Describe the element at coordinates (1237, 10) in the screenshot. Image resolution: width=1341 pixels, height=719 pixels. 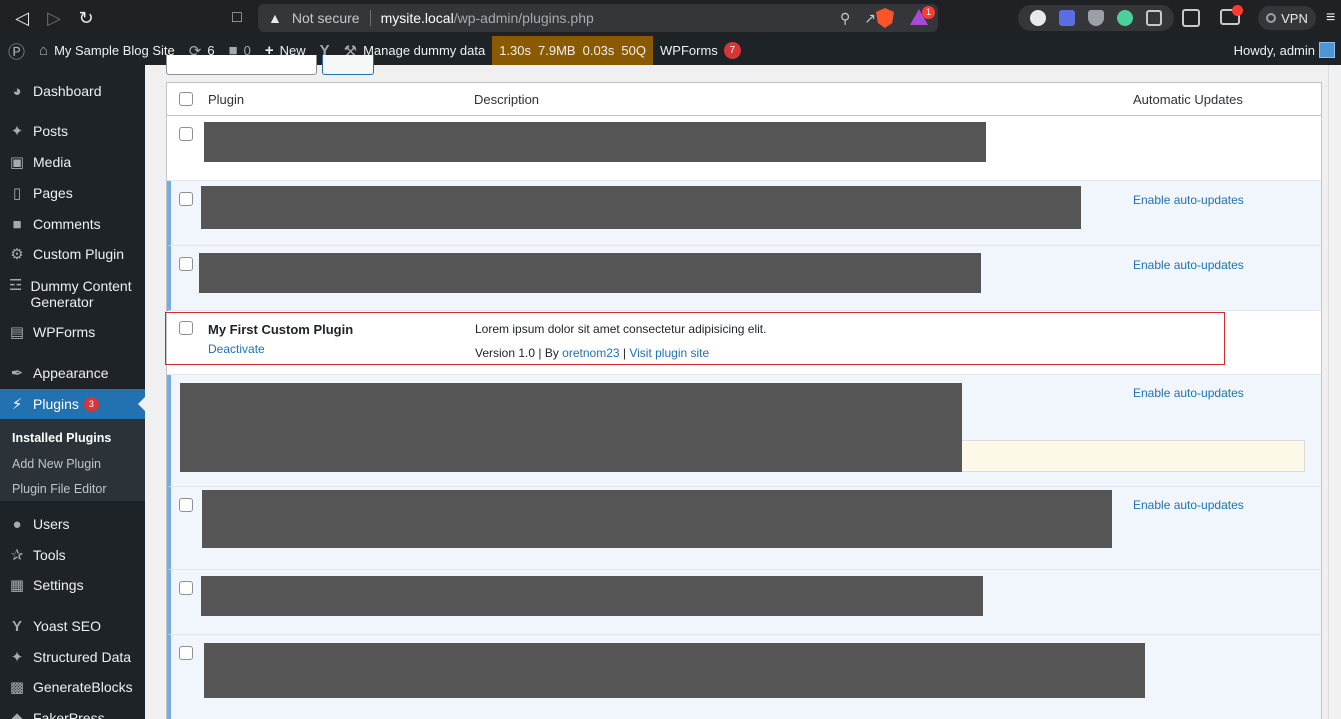
I see `wallet-badge` at that location.